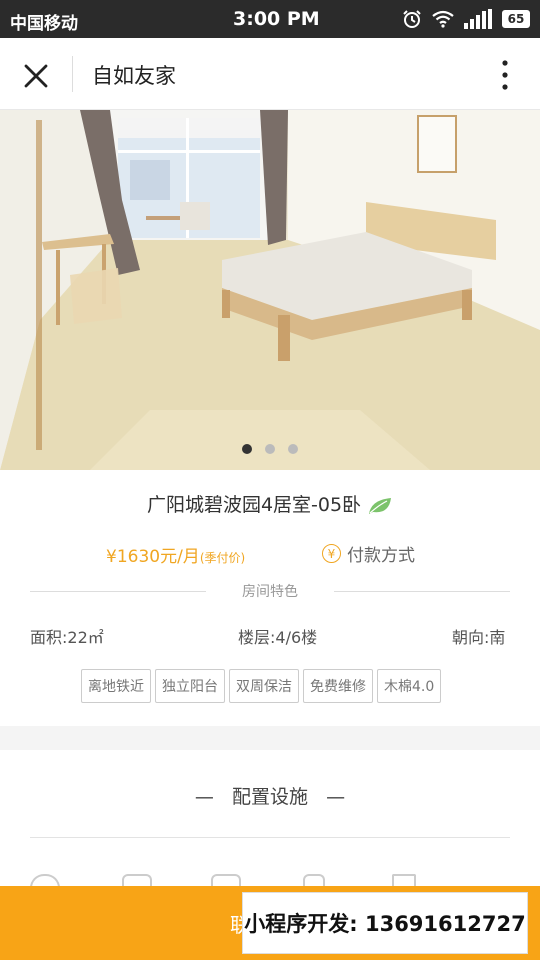  What do you see at coordinates (278, 637) in the screenshot?
I see `room-floor: 楼层:4/6楼` at bounding box center [278, 637].